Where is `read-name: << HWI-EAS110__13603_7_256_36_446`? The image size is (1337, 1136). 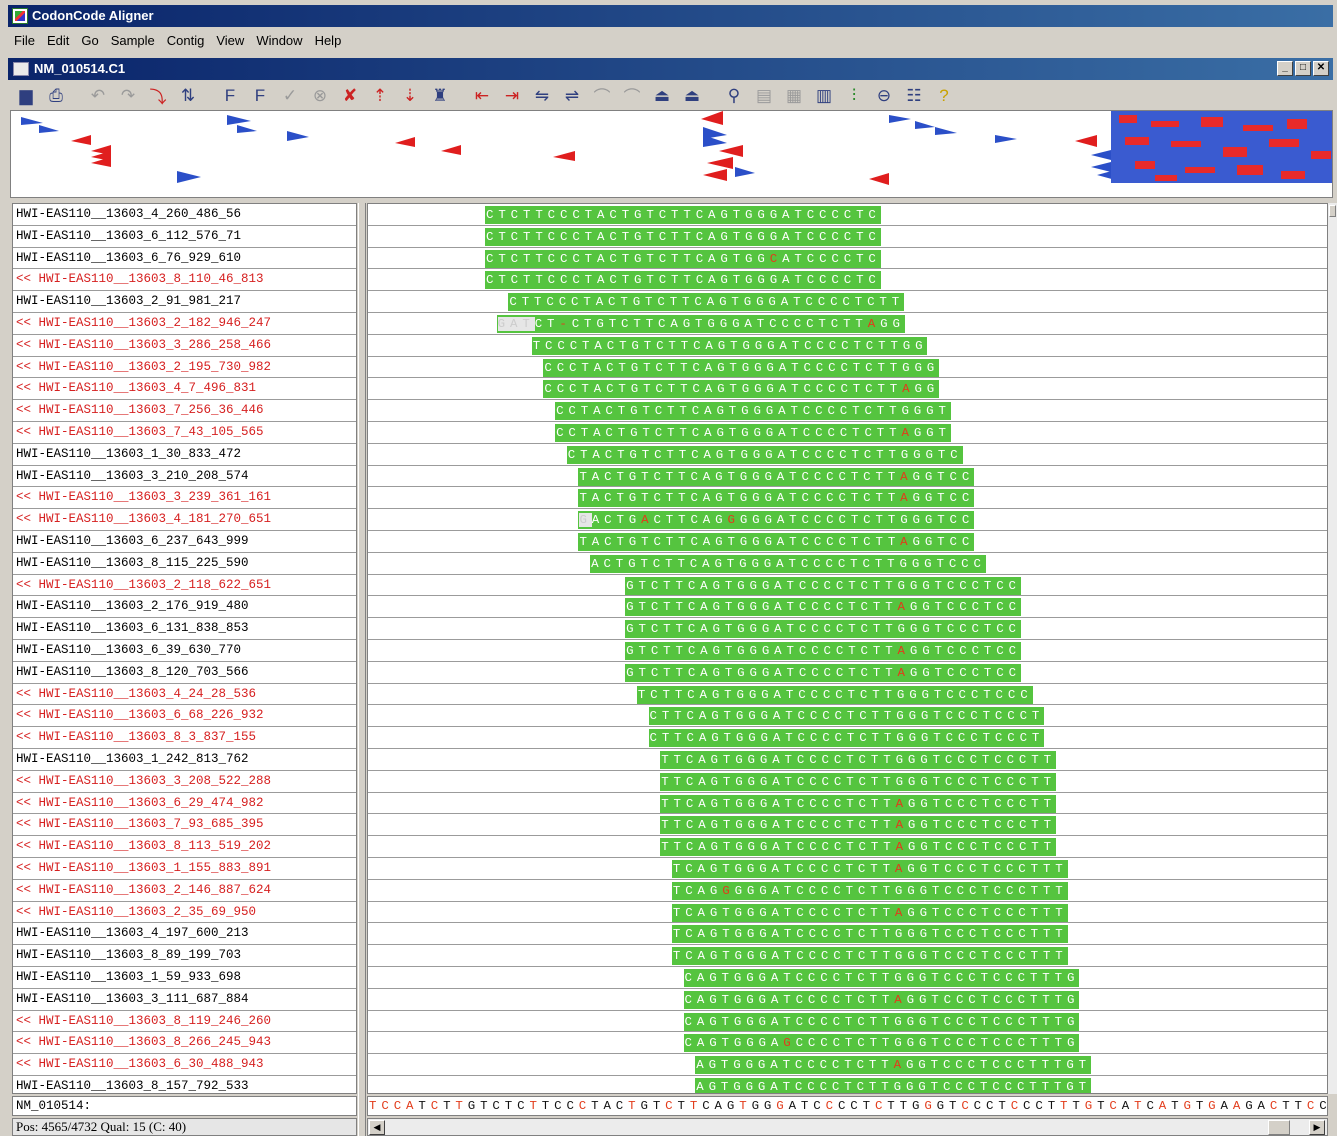 read-name: << HWI-EAS110__13603_7_256_36_446 is located at coordinates (184, 411).